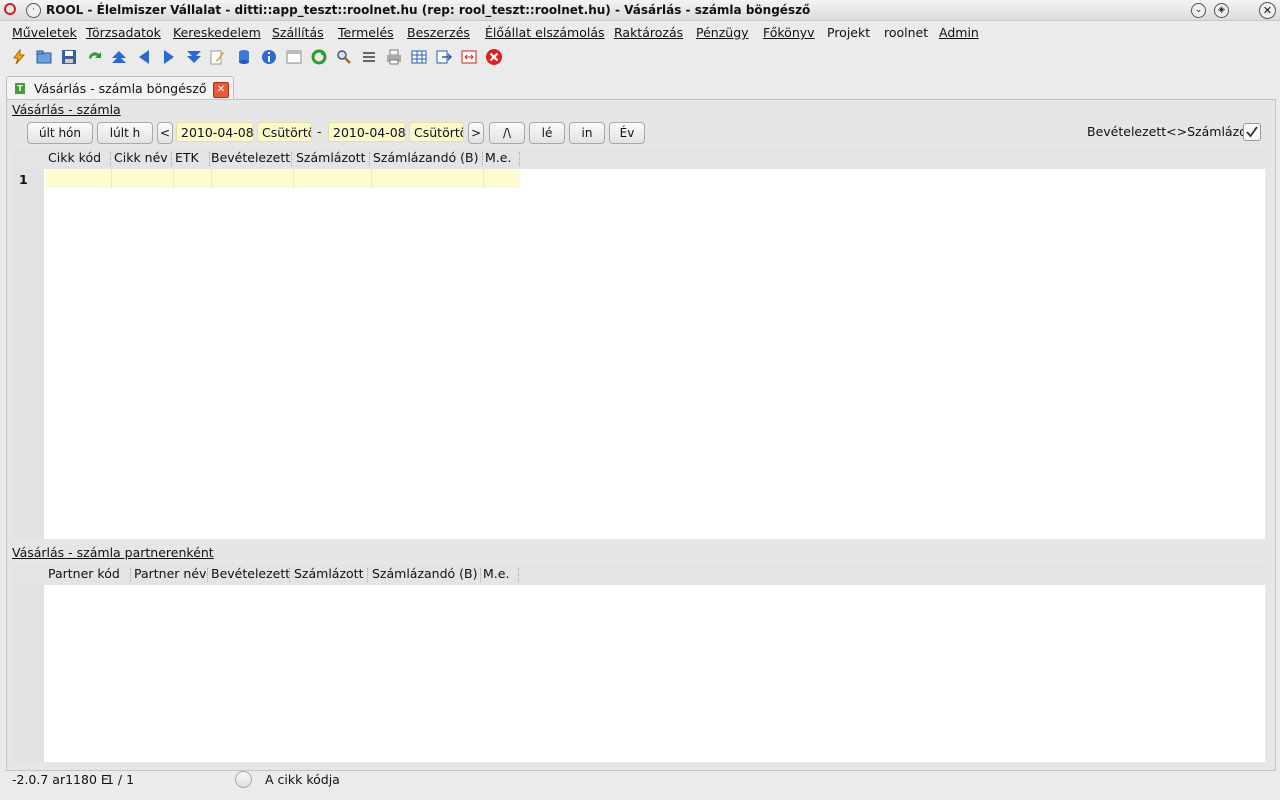 The width and height of the screenshot is (1280, 800). Describe the element at coordinates (627, 133) in the screenshot. I see `year-button: Év` at that location.